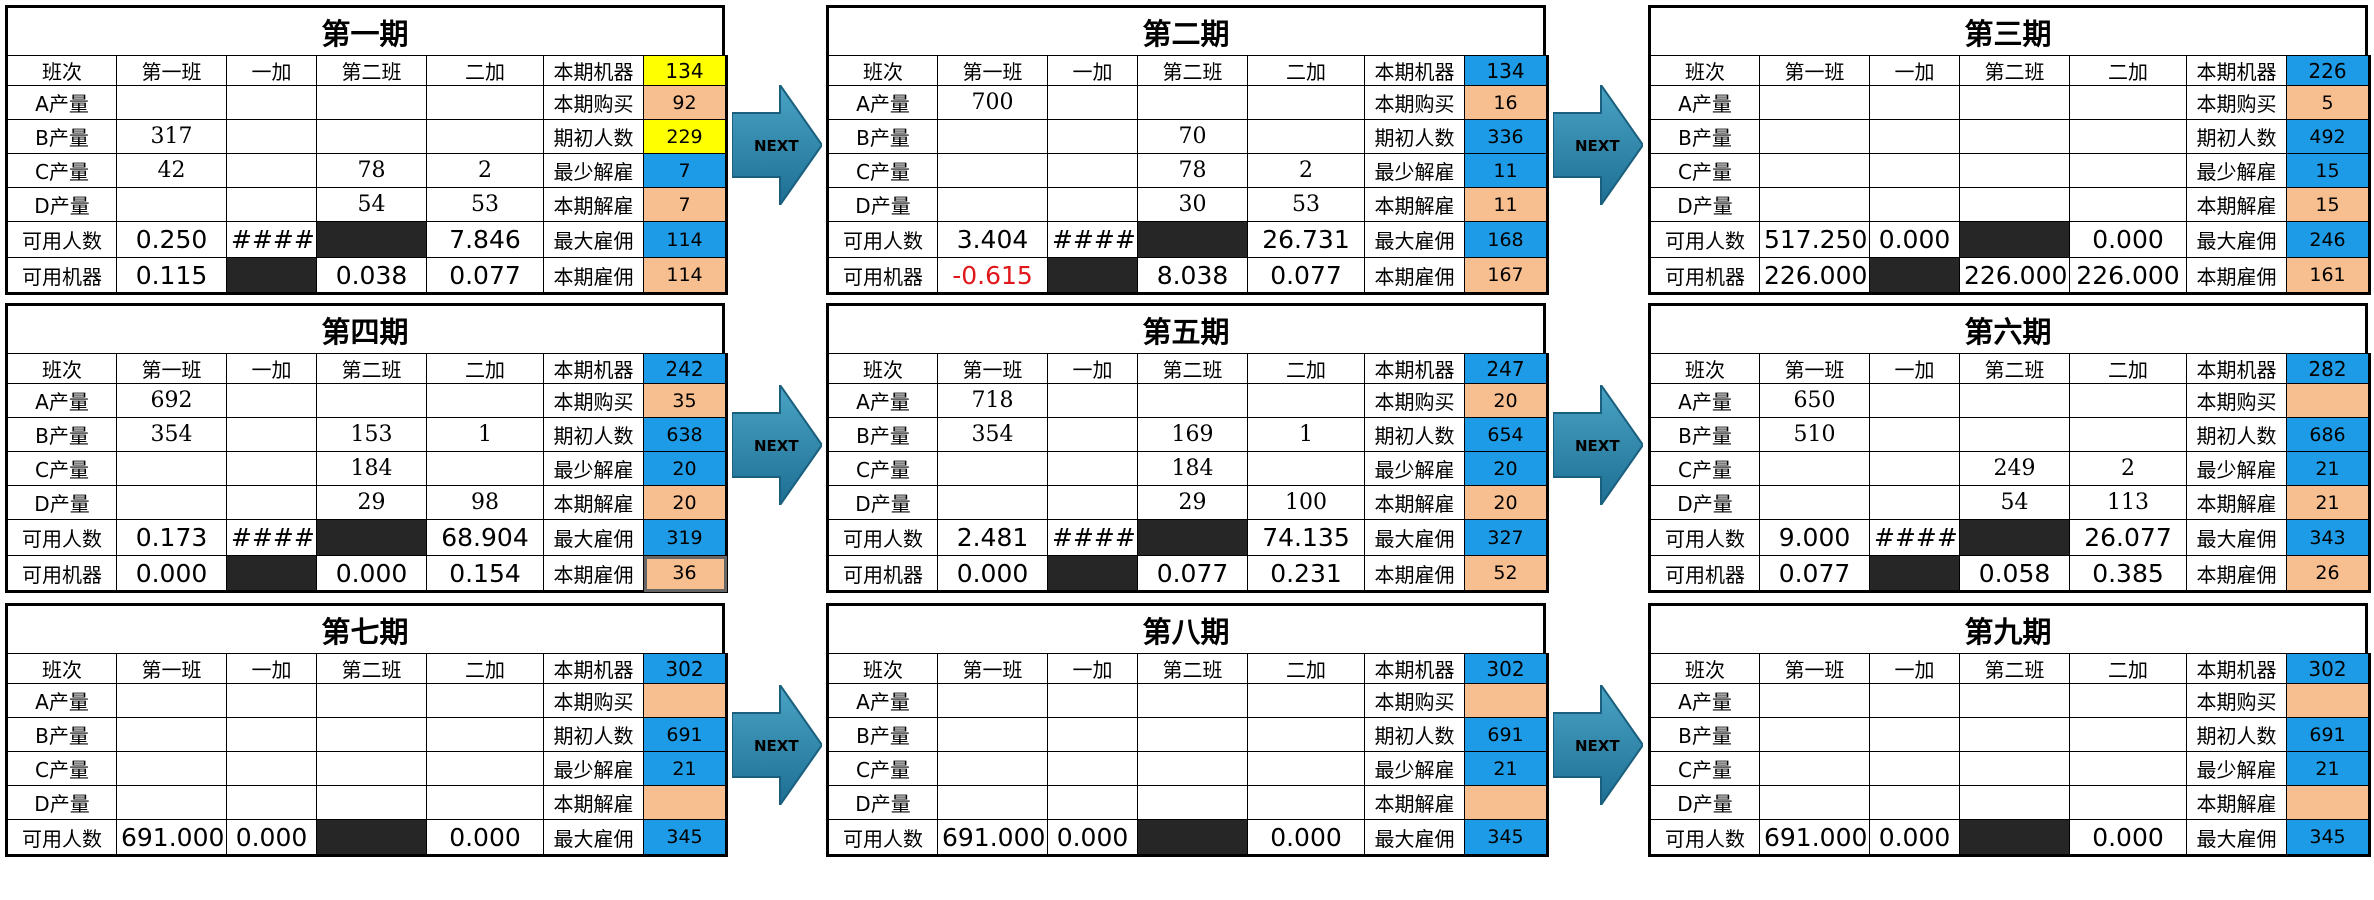  I want to click on right-label: 最少解雇, so click(1414, 170).